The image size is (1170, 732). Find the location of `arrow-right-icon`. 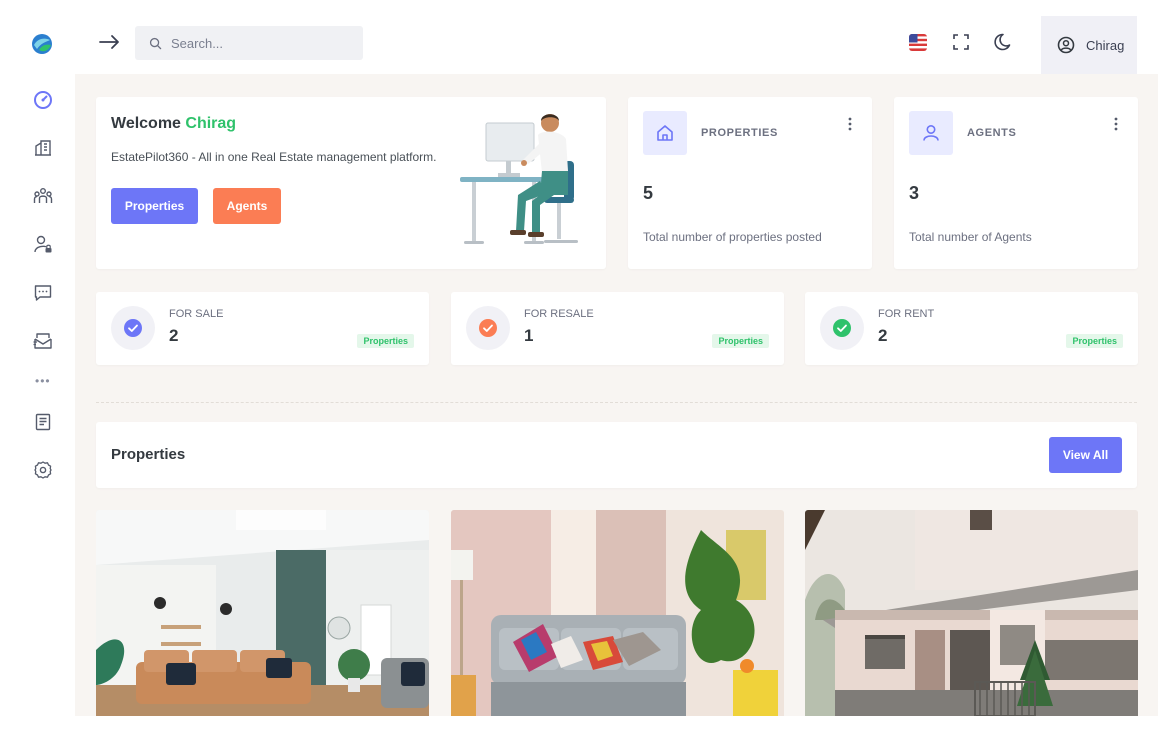

arrow-right-icon is located at coordinates (110, 42).